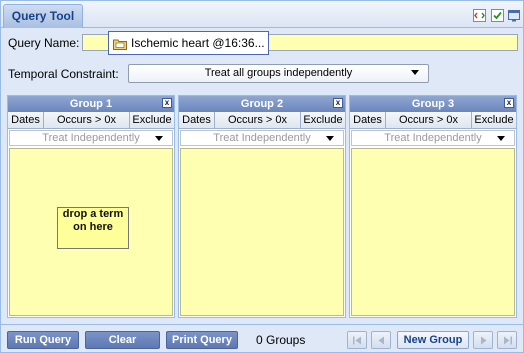 The width and height of the screenshot is (524, 353). What do you see at coordinates (262, 104) in the screenshot?
I see `group-title: Group 2` at bounding box center [262, 104].